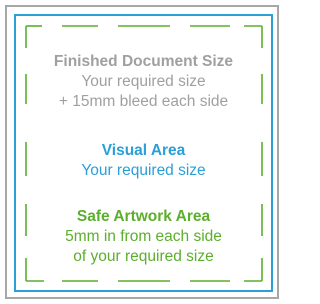 The height and width of the screenshot is (304, 320). I want to click on visual-area-label: Visual Area Your required size, so click(143, 161).